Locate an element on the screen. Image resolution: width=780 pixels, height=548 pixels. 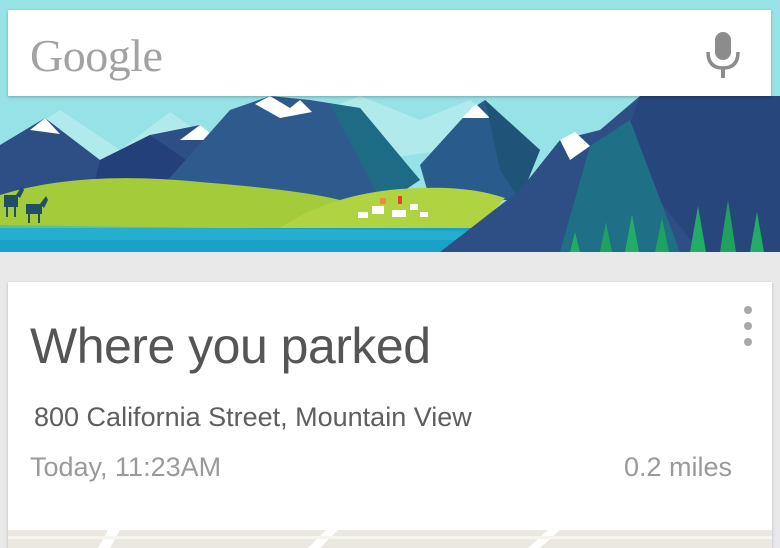
map-preview is located at coordinates (390, 539).